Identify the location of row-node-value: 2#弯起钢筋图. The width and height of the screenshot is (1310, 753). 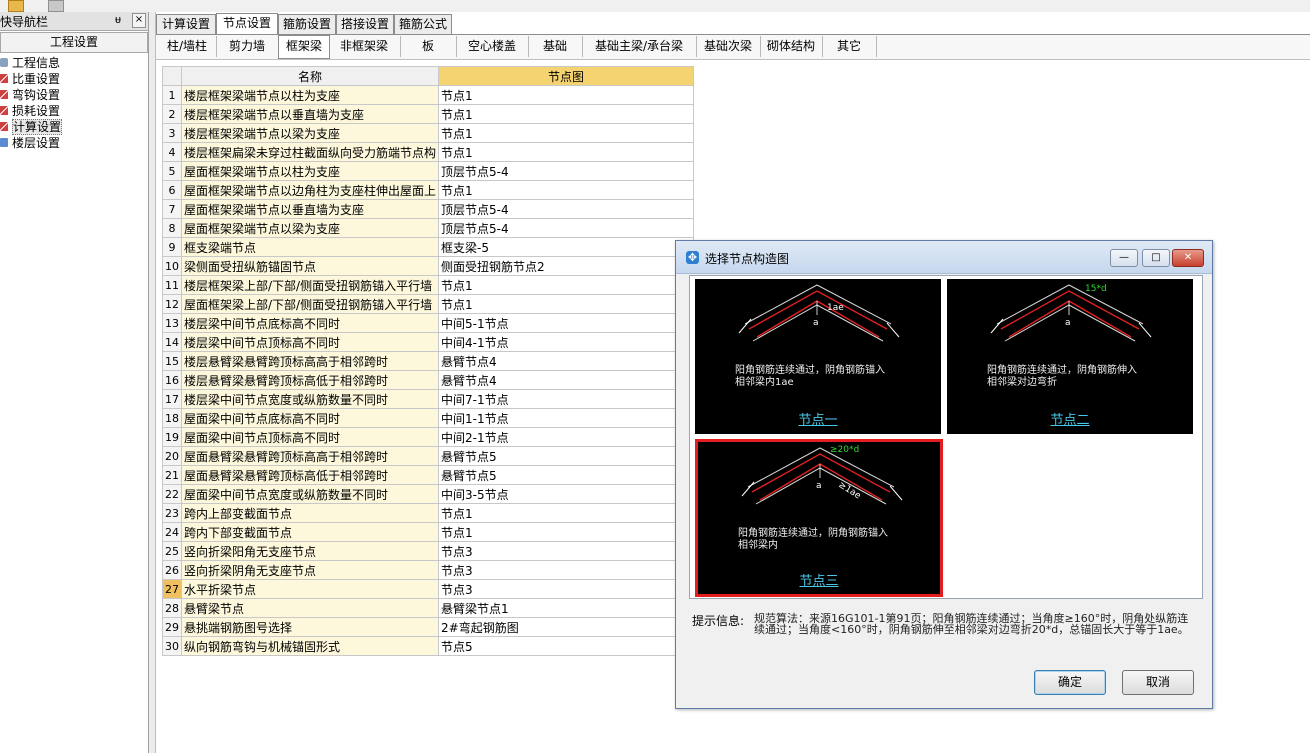
(566, 627).